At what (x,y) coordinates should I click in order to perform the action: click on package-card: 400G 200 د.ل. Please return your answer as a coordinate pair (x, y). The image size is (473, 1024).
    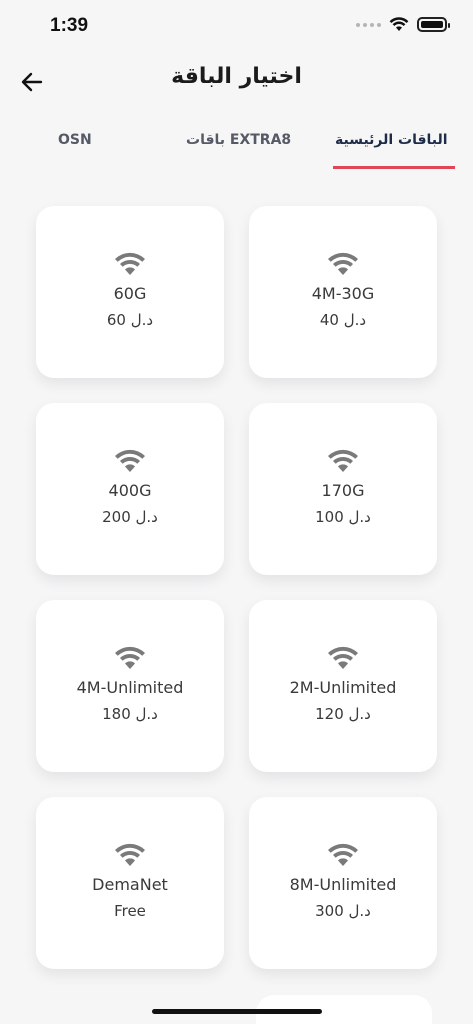
    Looking at the image, I should click on (130, 489).